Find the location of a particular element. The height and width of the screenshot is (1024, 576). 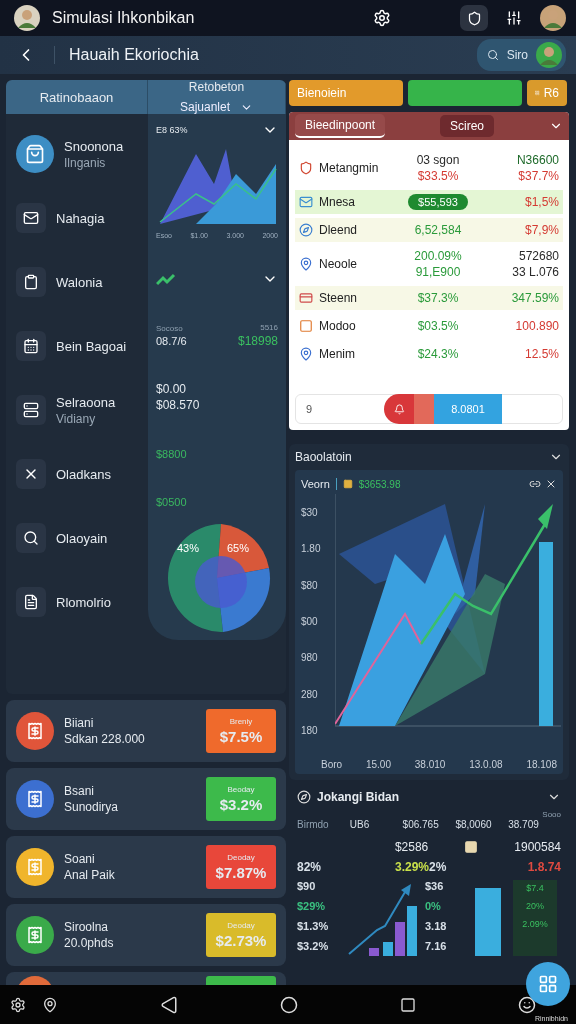

link-icon is located at coordinates (535, 484).